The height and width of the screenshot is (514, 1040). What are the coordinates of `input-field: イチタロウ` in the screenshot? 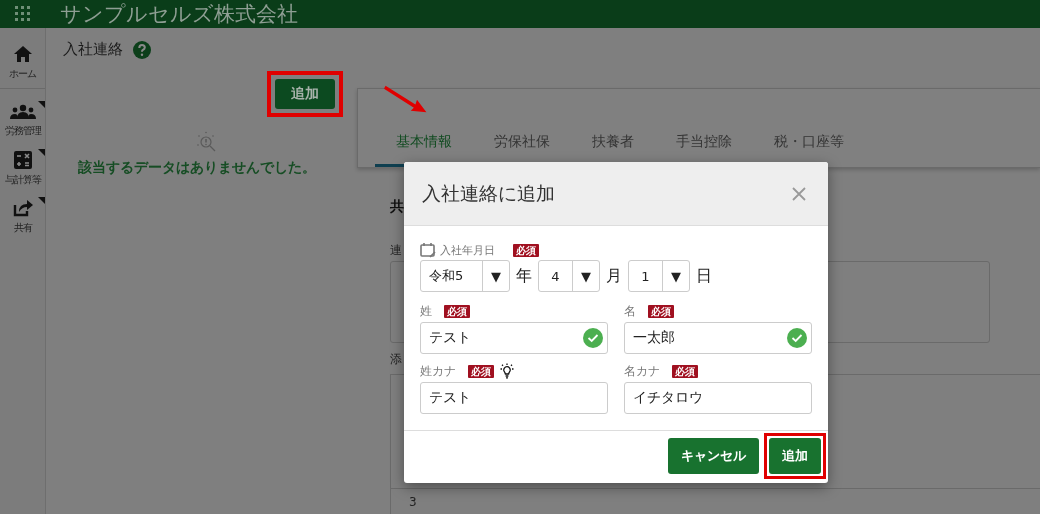 It's located at (718, 398).